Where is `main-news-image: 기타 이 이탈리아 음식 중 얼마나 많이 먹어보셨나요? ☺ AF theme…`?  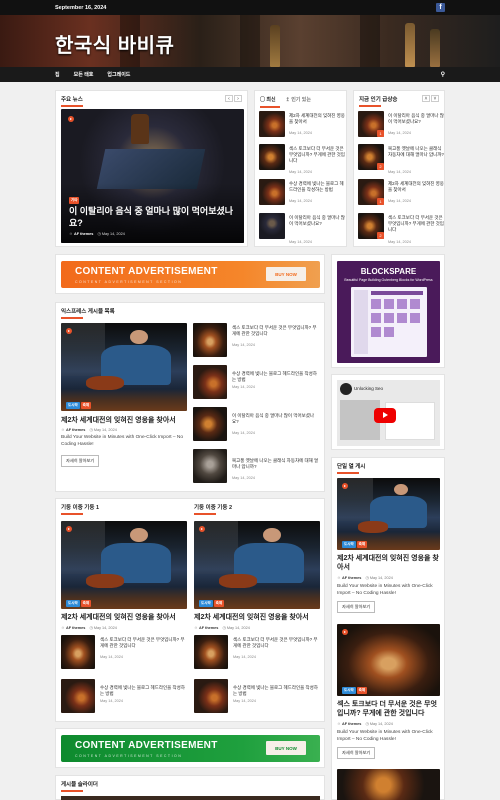
main-news-image: 기타 이 이탈리아 음식 중 얼마나 많이 먹어보셨나요? ☺ AF theme… is located at coordinates (152, 176).